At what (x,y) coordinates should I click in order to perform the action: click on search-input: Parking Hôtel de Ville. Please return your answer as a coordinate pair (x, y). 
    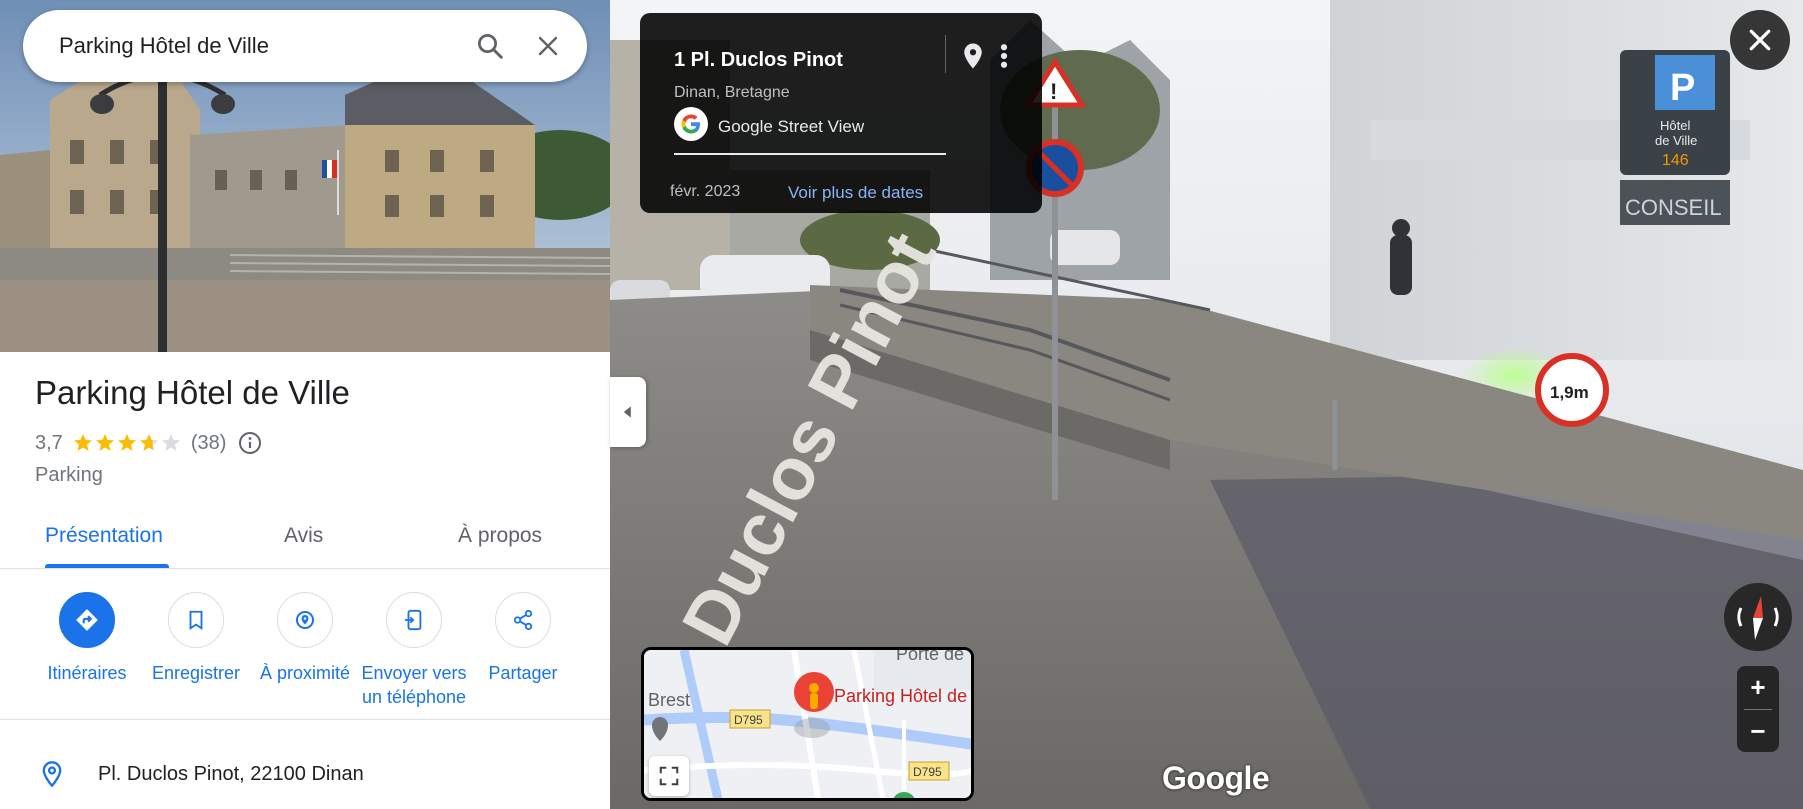
    Looking at the image, I should click on (260, 46).